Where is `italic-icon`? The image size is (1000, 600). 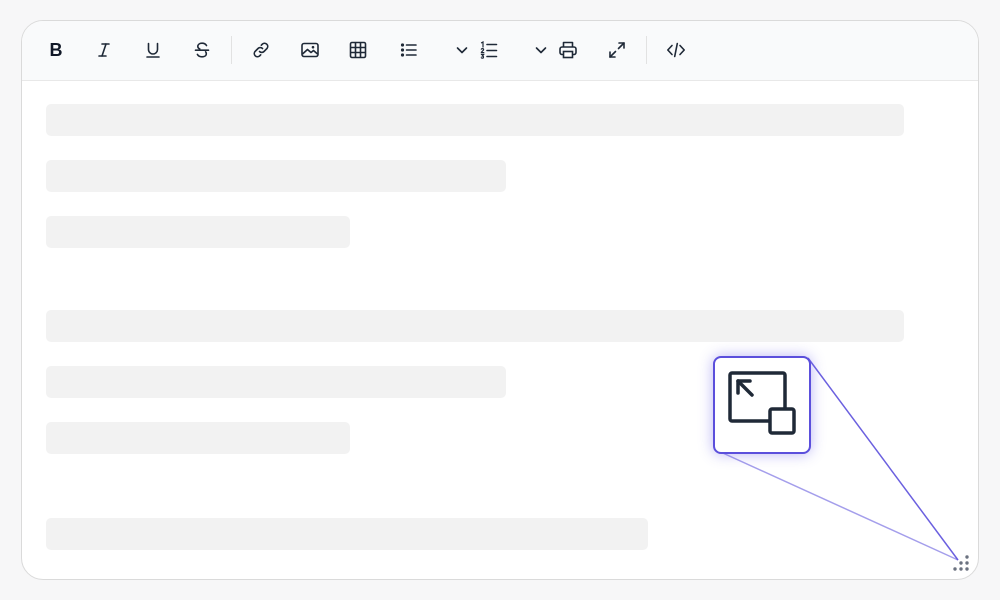
italic-icon is located at coordinates (104, 50).